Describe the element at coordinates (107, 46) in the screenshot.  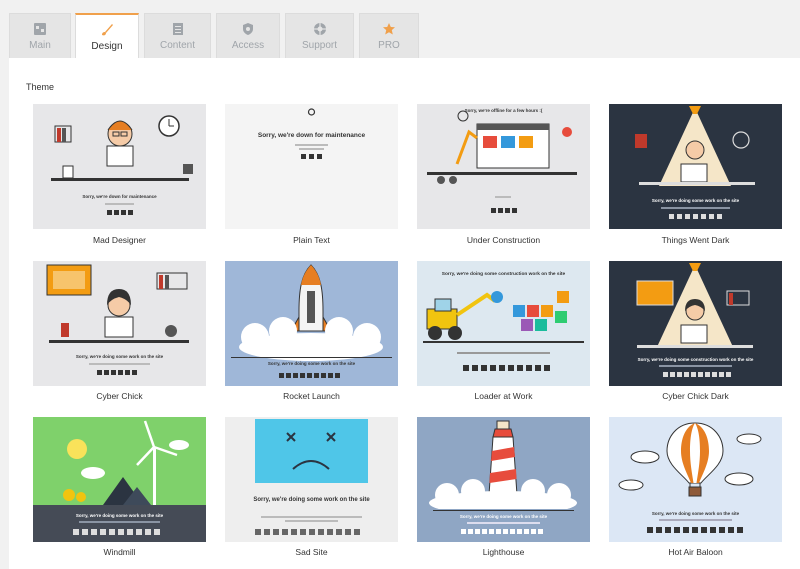
I see `tab-label: Design` at that location.